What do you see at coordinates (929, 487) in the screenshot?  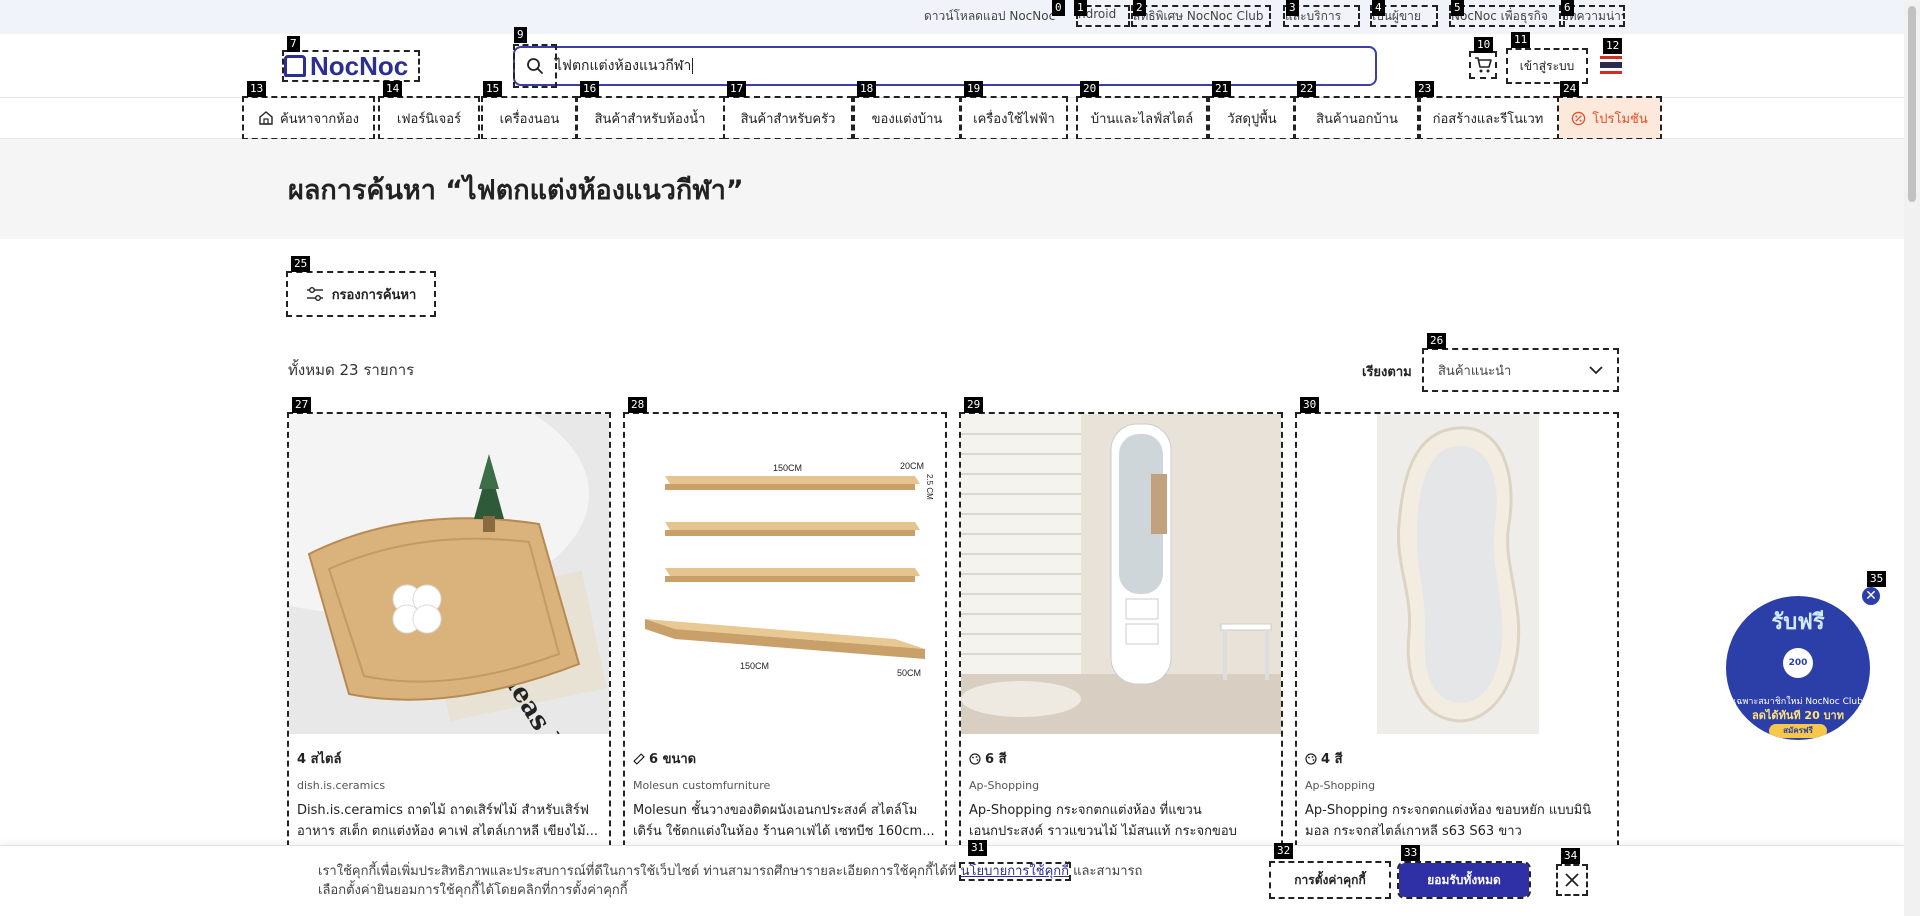 I see `shelf-dimension-label: 2.5 CM` at bounding box center [929, 487].